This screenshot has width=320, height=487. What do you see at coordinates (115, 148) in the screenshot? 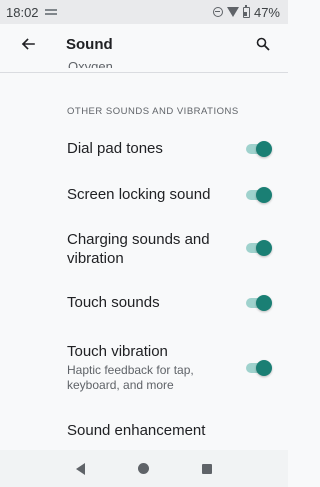
I see `setting-title: Dial pad tones` at bounding box center [115, 148].